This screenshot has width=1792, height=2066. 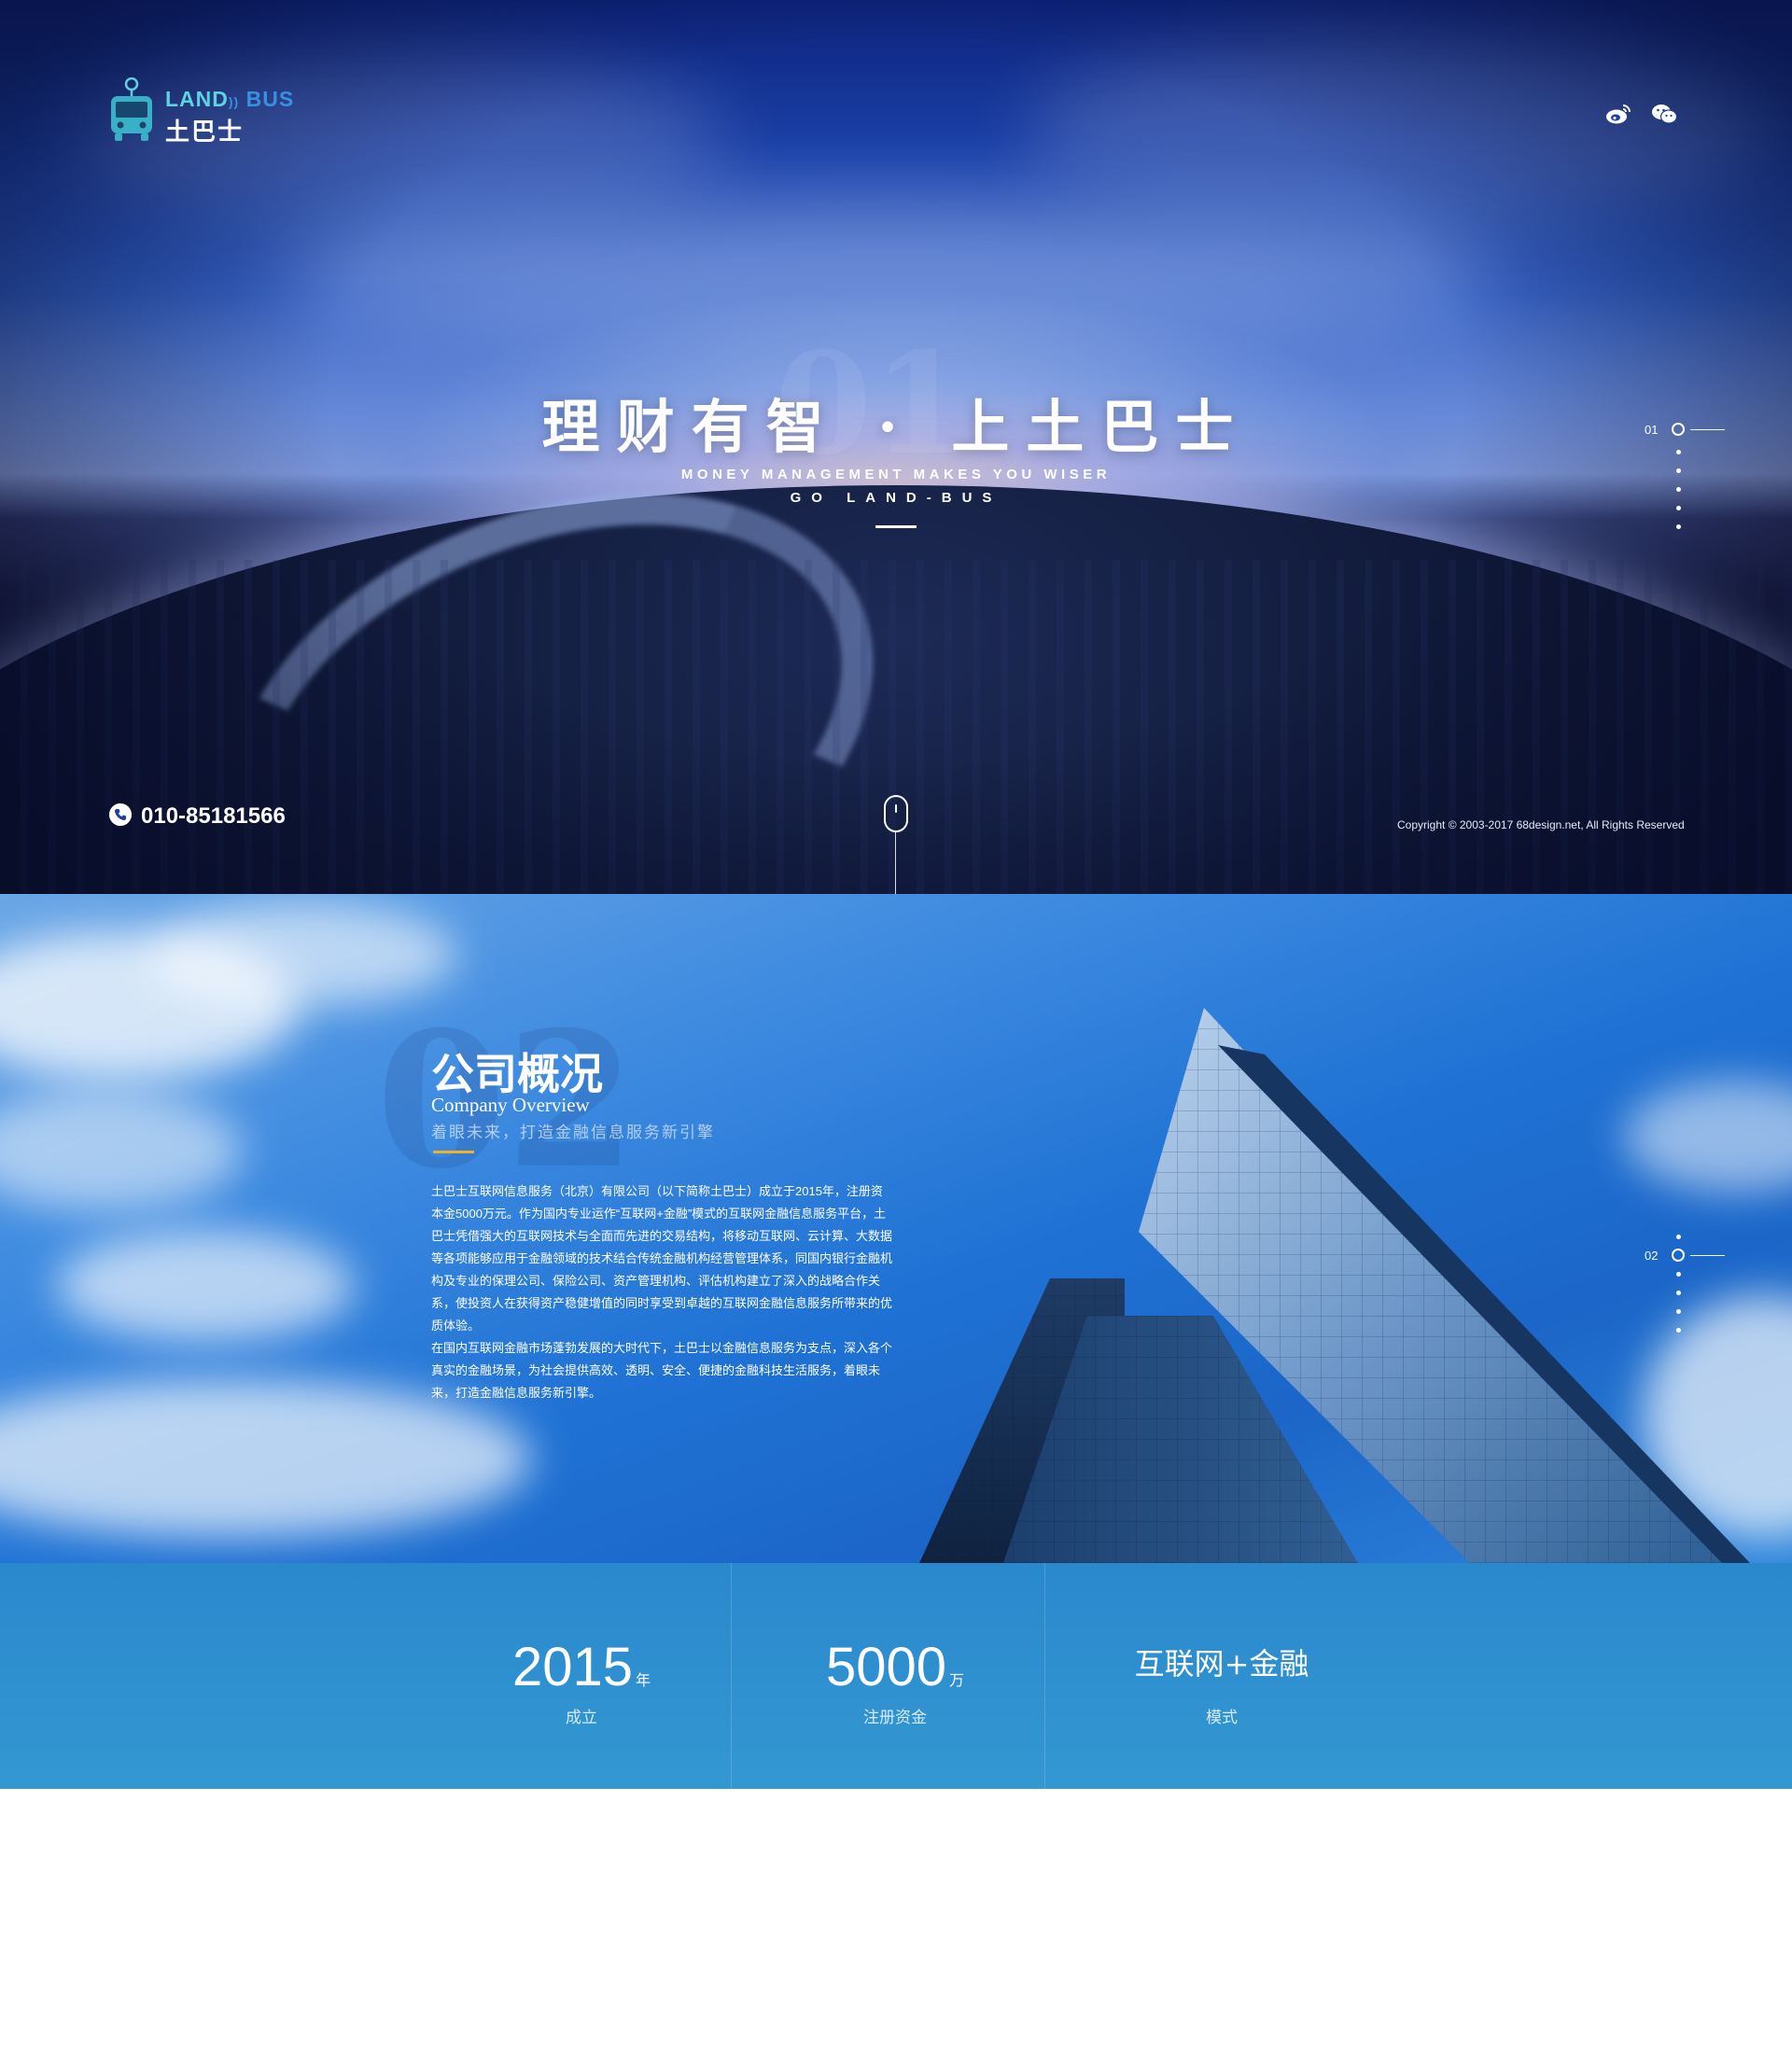 What do you see at coordinates (120, 814) in the screenshot?
I see `phone-icon` at bounding box center [120, 814].